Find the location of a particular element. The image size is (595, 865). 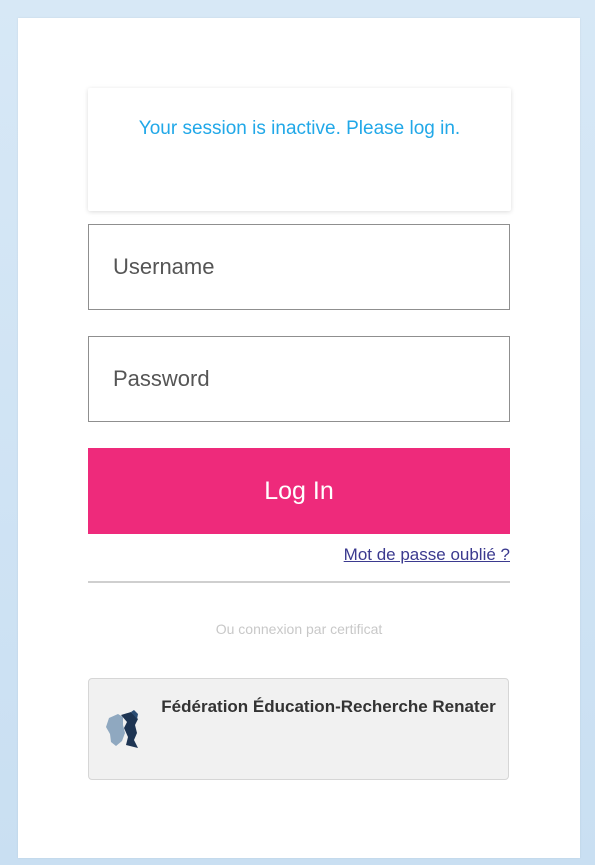

login-button: Log In is located at coordinates (299, 491).